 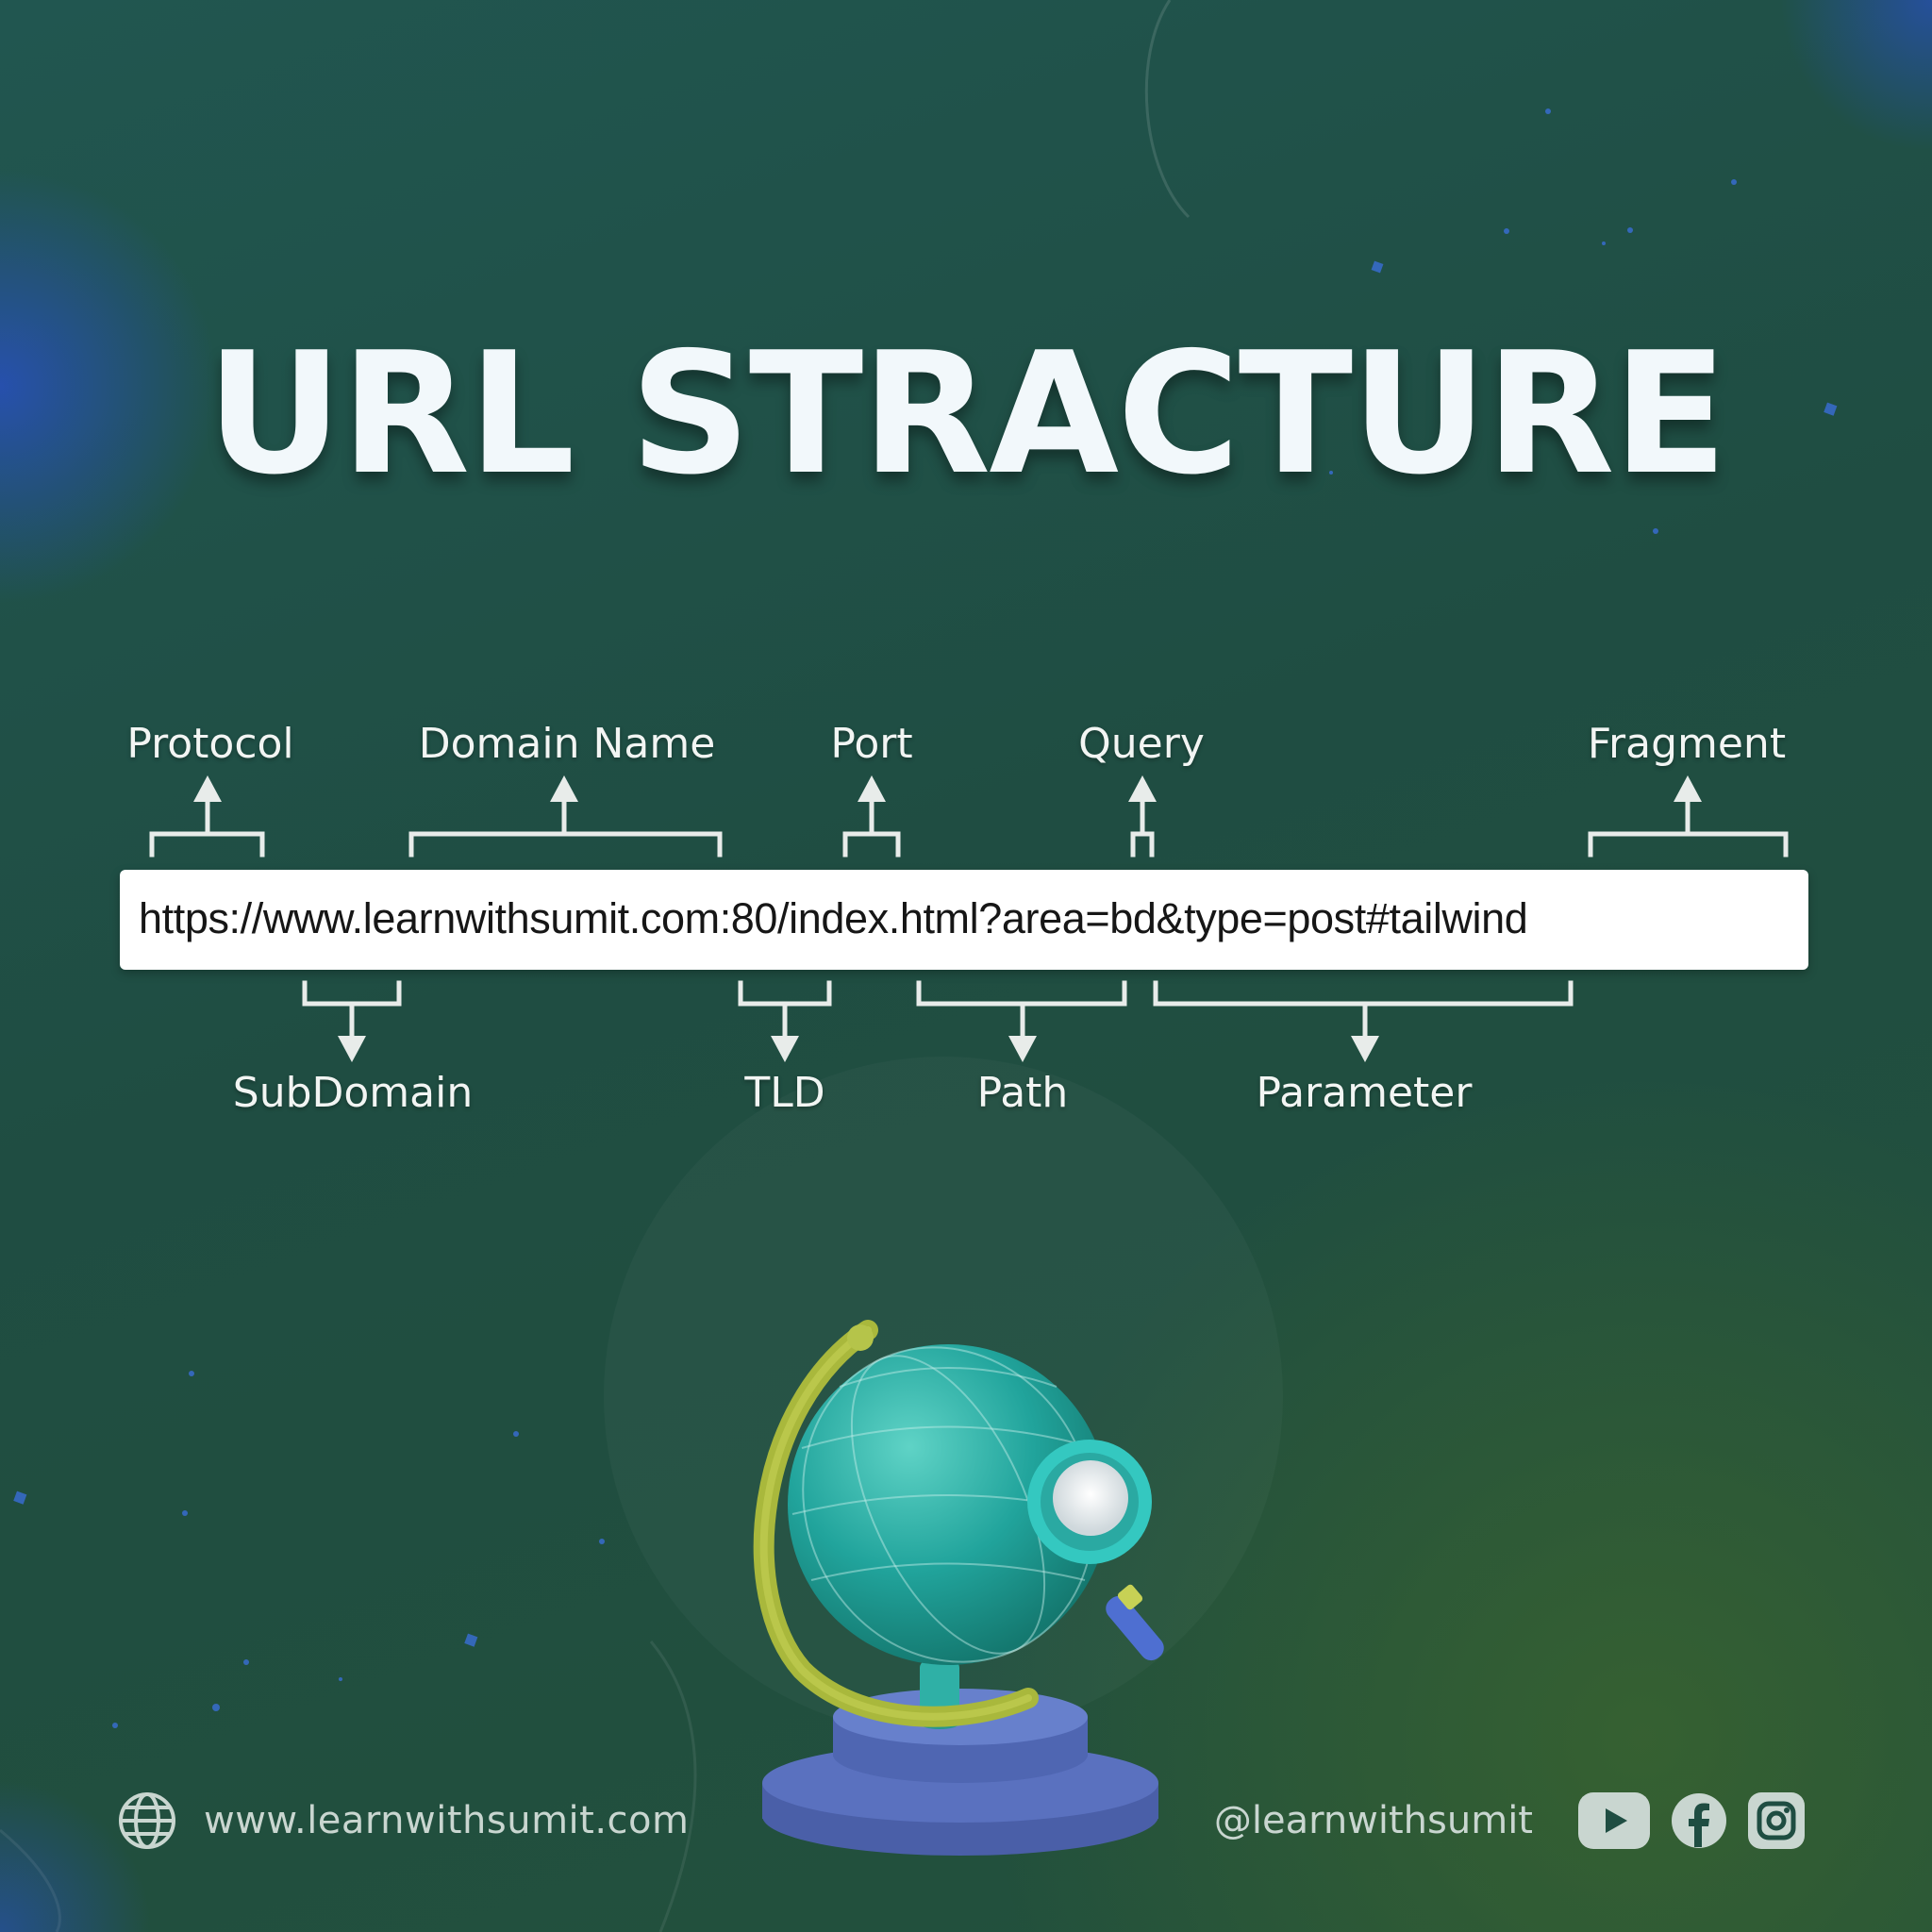 What do you see at coordinates (210, 744) in the screenshot?
I see `label-protocol: Protocol` at bounding box center [210, 744].